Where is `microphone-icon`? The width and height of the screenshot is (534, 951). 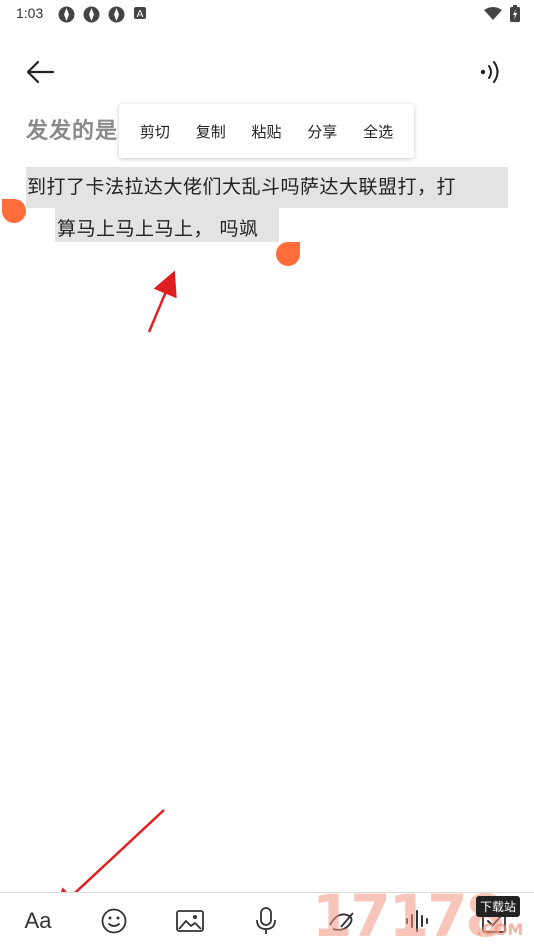 microphone-icon is located at coordinates (266, 920).